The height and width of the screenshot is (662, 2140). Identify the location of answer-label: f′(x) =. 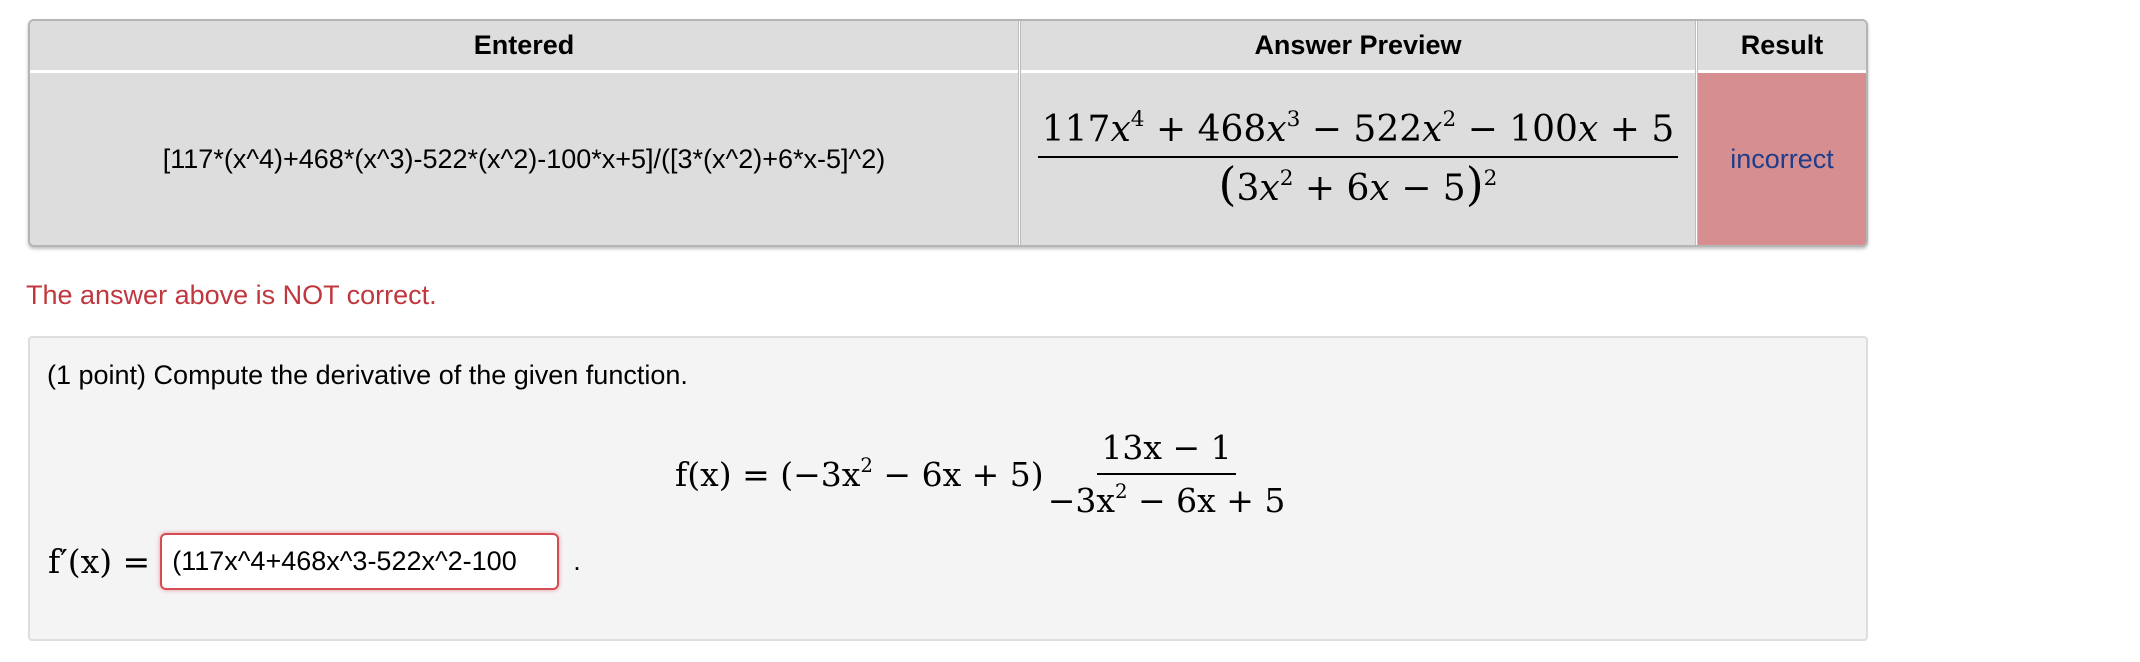
(99, 561).